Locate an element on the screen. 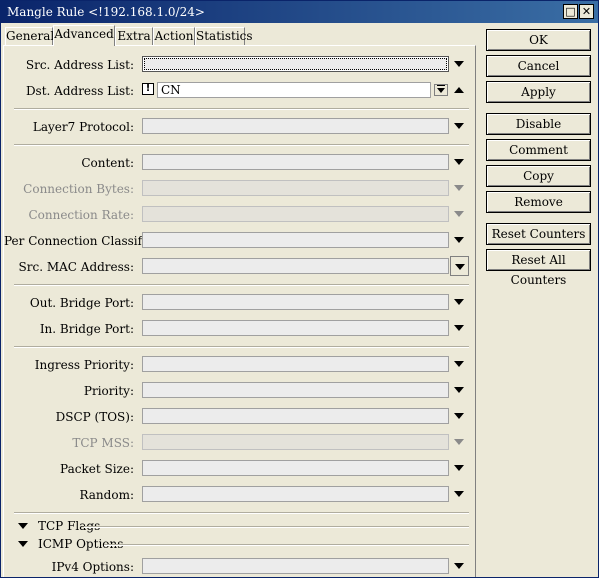 The height and width of the screenshot is (578, 599). cancel-button: Cancel is located at coordinates (538, 66).